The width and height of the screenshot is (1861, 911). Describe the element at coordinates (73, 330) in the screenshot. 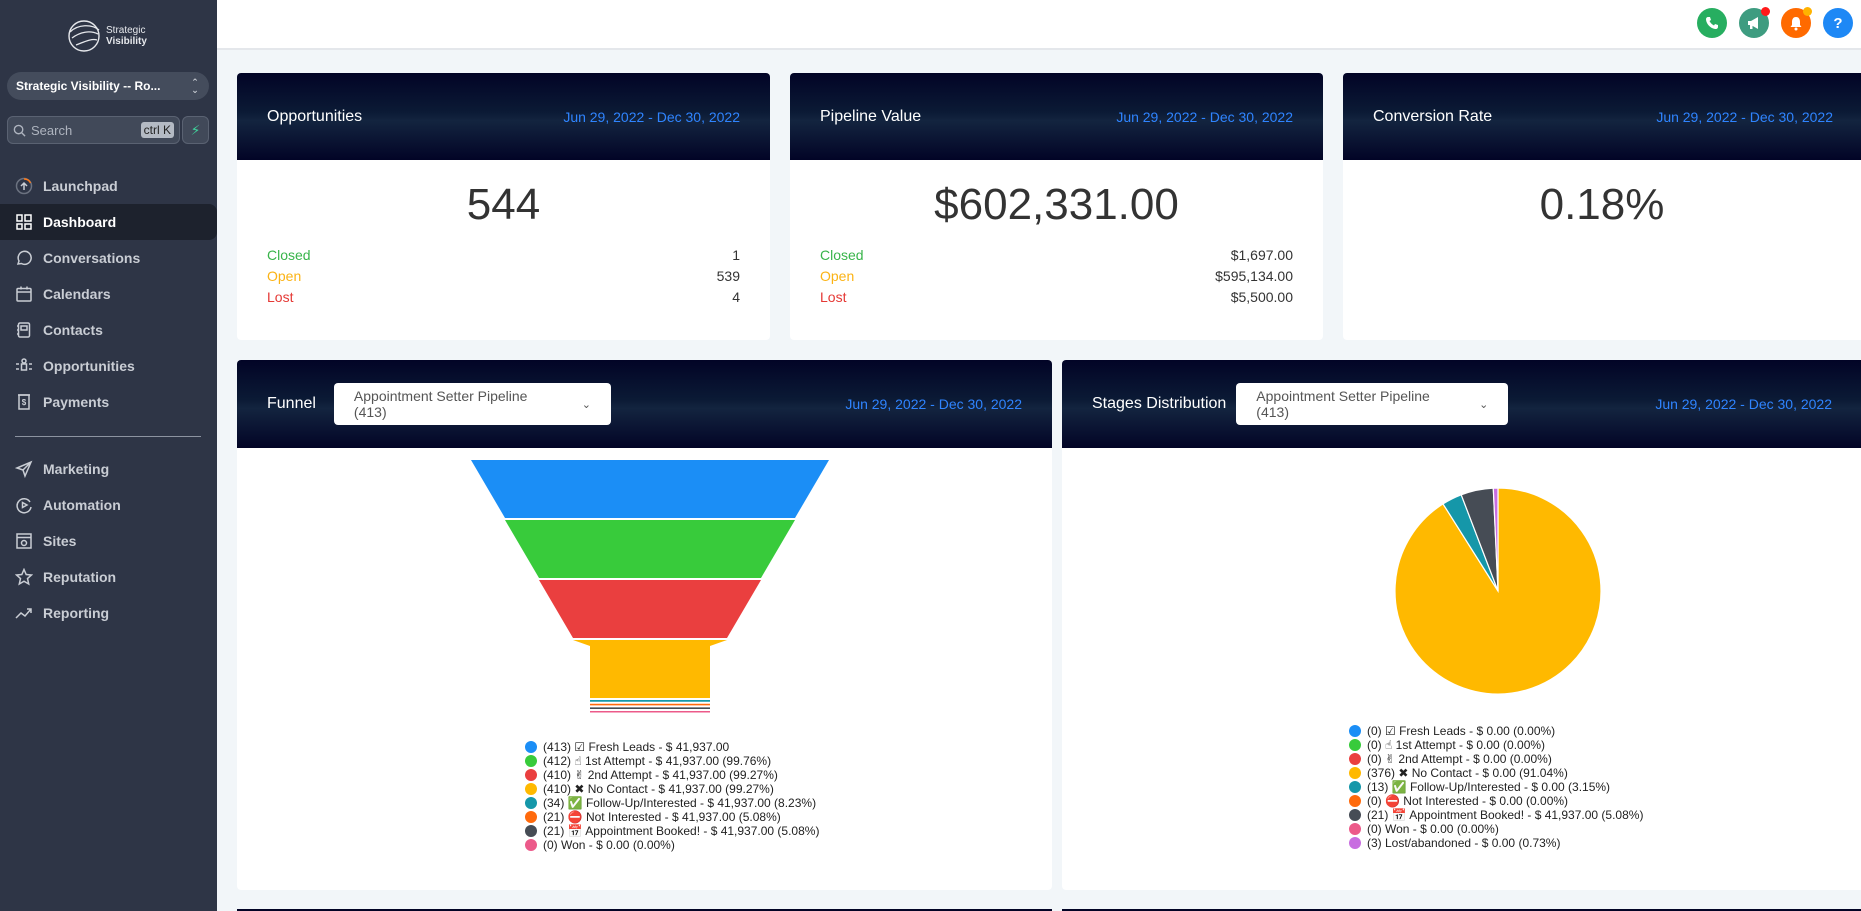

I see `nav-label: Contacts` at that location.